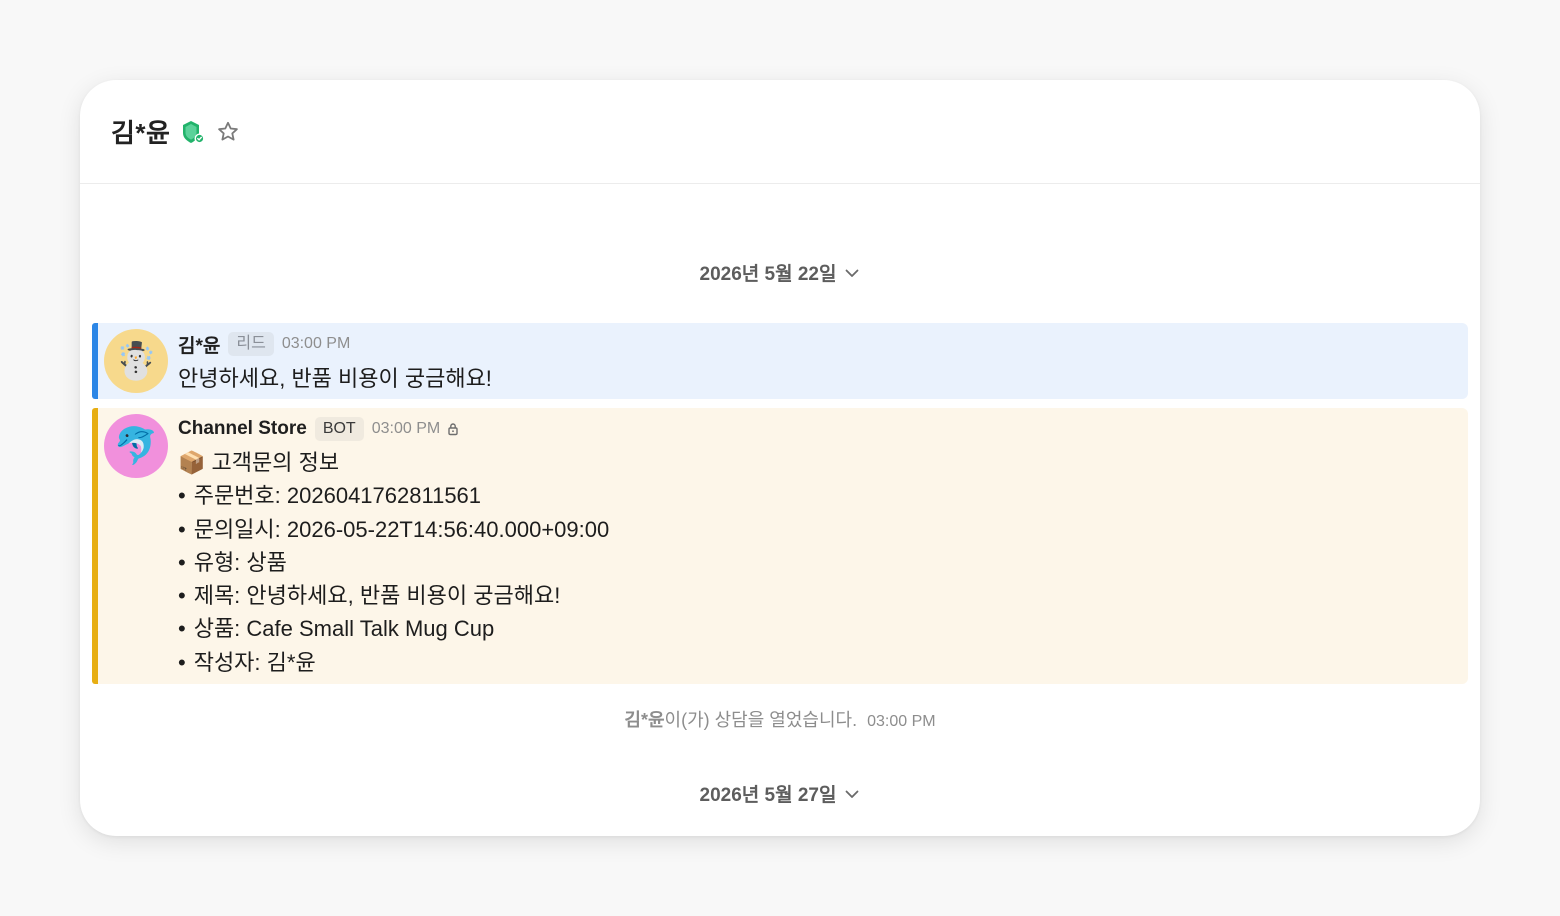 The width and height of the screenshot is (1560, 916). I want to click on date-divider: 2026년 5월 27일, so click(780, 793).